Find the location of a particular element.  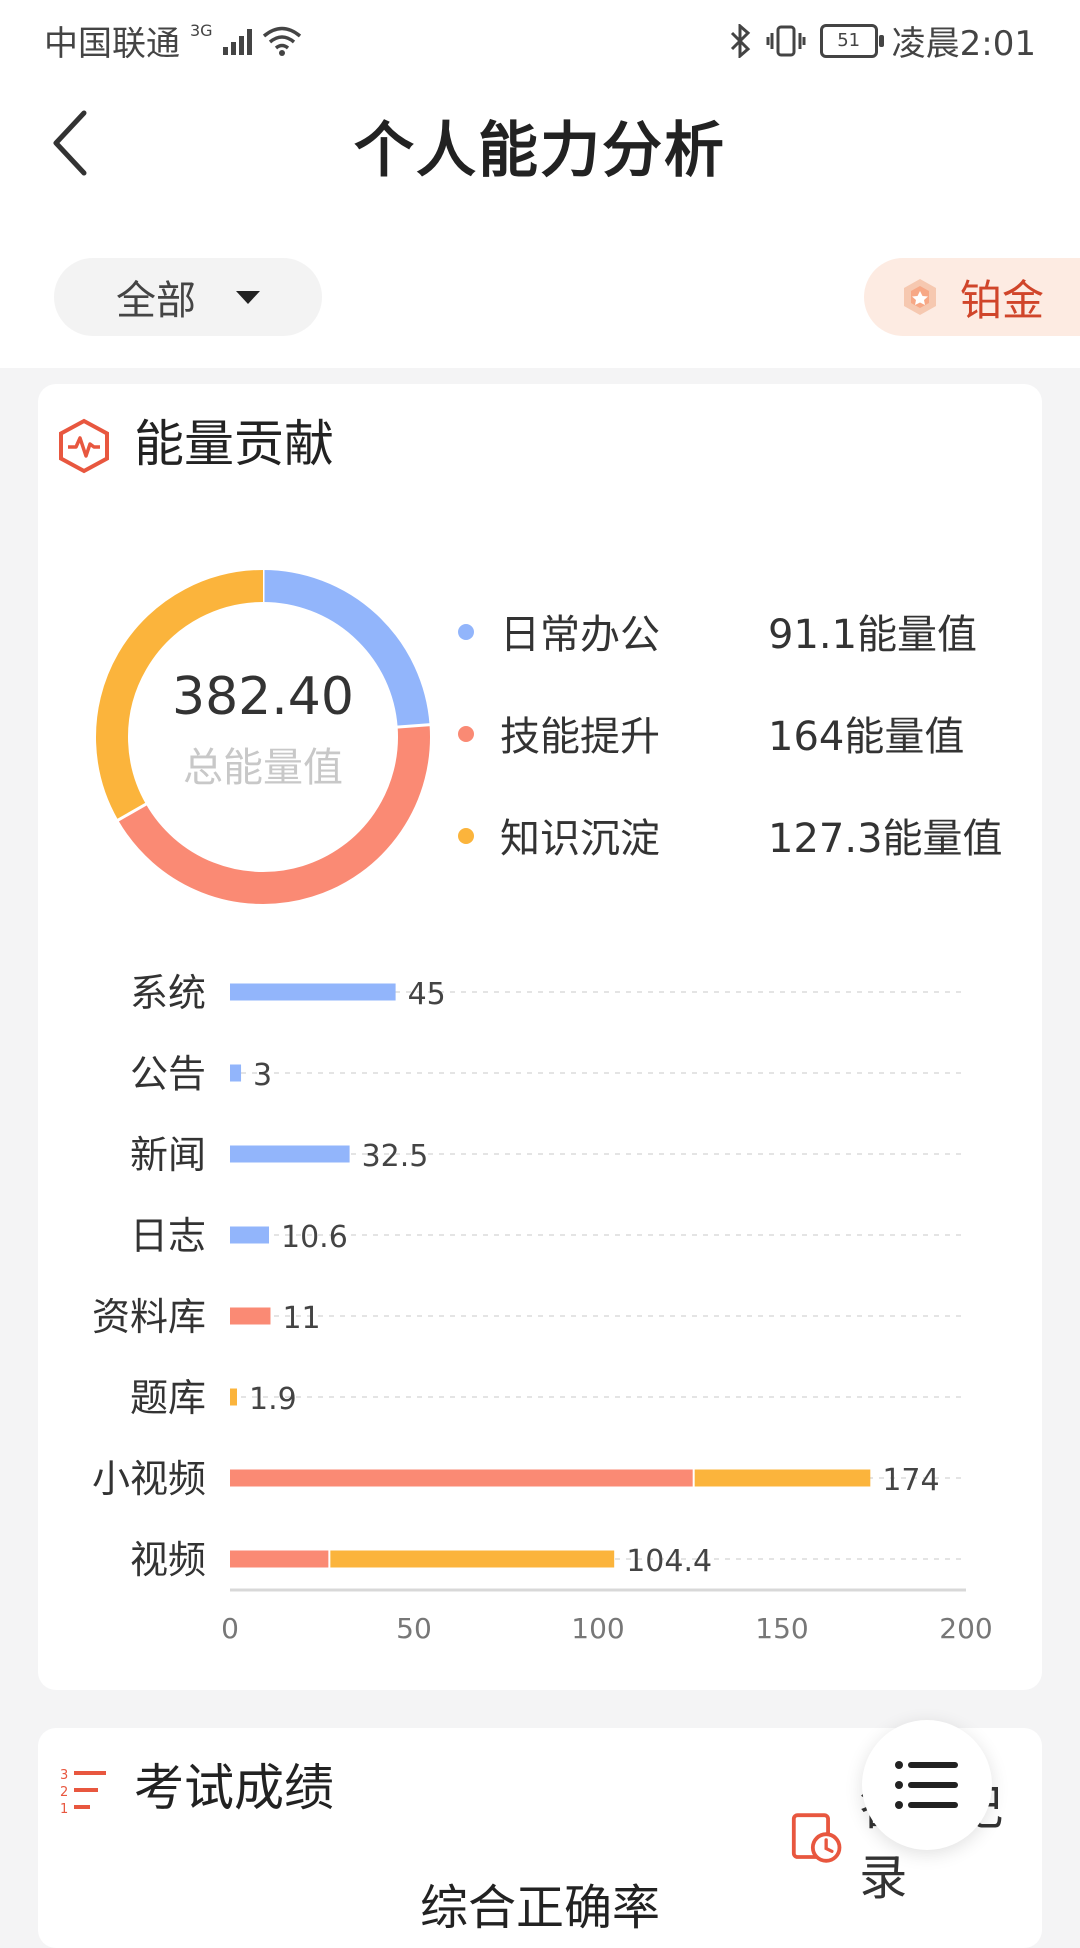

x-tick-label: 200 is located at coordinates (965, 1628).